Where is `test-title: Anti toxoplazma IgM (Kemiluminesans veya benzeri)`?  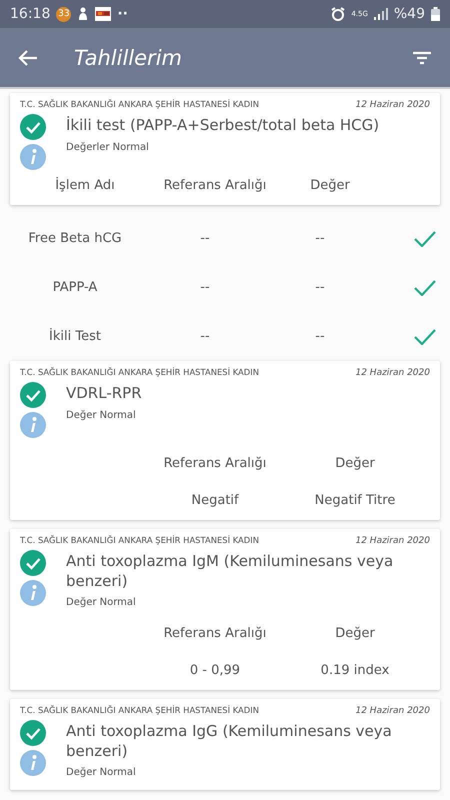
test-title: Anti toxoplazma IgM (Kemiluminesans veya benzeri) is located at coordinates (230, 571).